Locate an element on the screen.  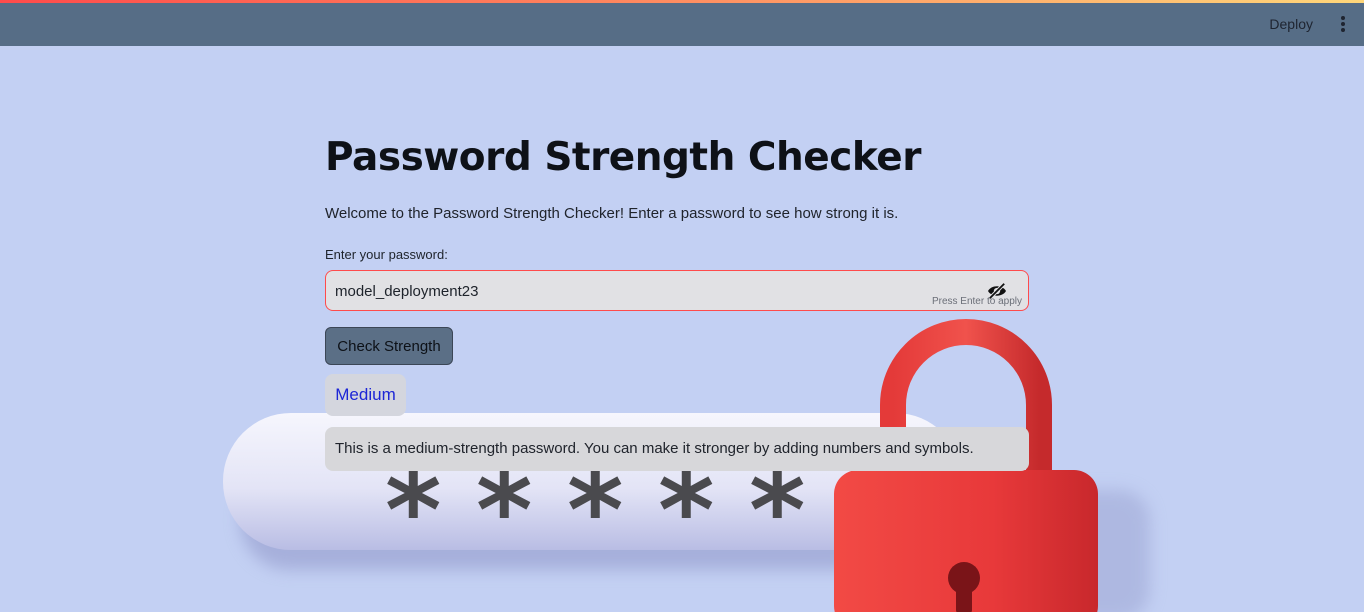
password-field: Press Enter to apply is located at coordinates (677, 290).